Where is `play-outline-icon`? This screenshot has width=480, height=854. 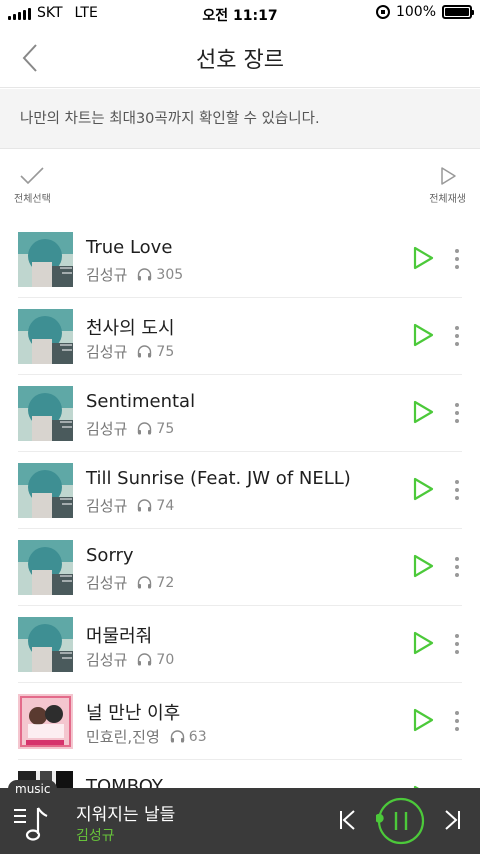 play-outline-icon is located at coordinates (448, 176).